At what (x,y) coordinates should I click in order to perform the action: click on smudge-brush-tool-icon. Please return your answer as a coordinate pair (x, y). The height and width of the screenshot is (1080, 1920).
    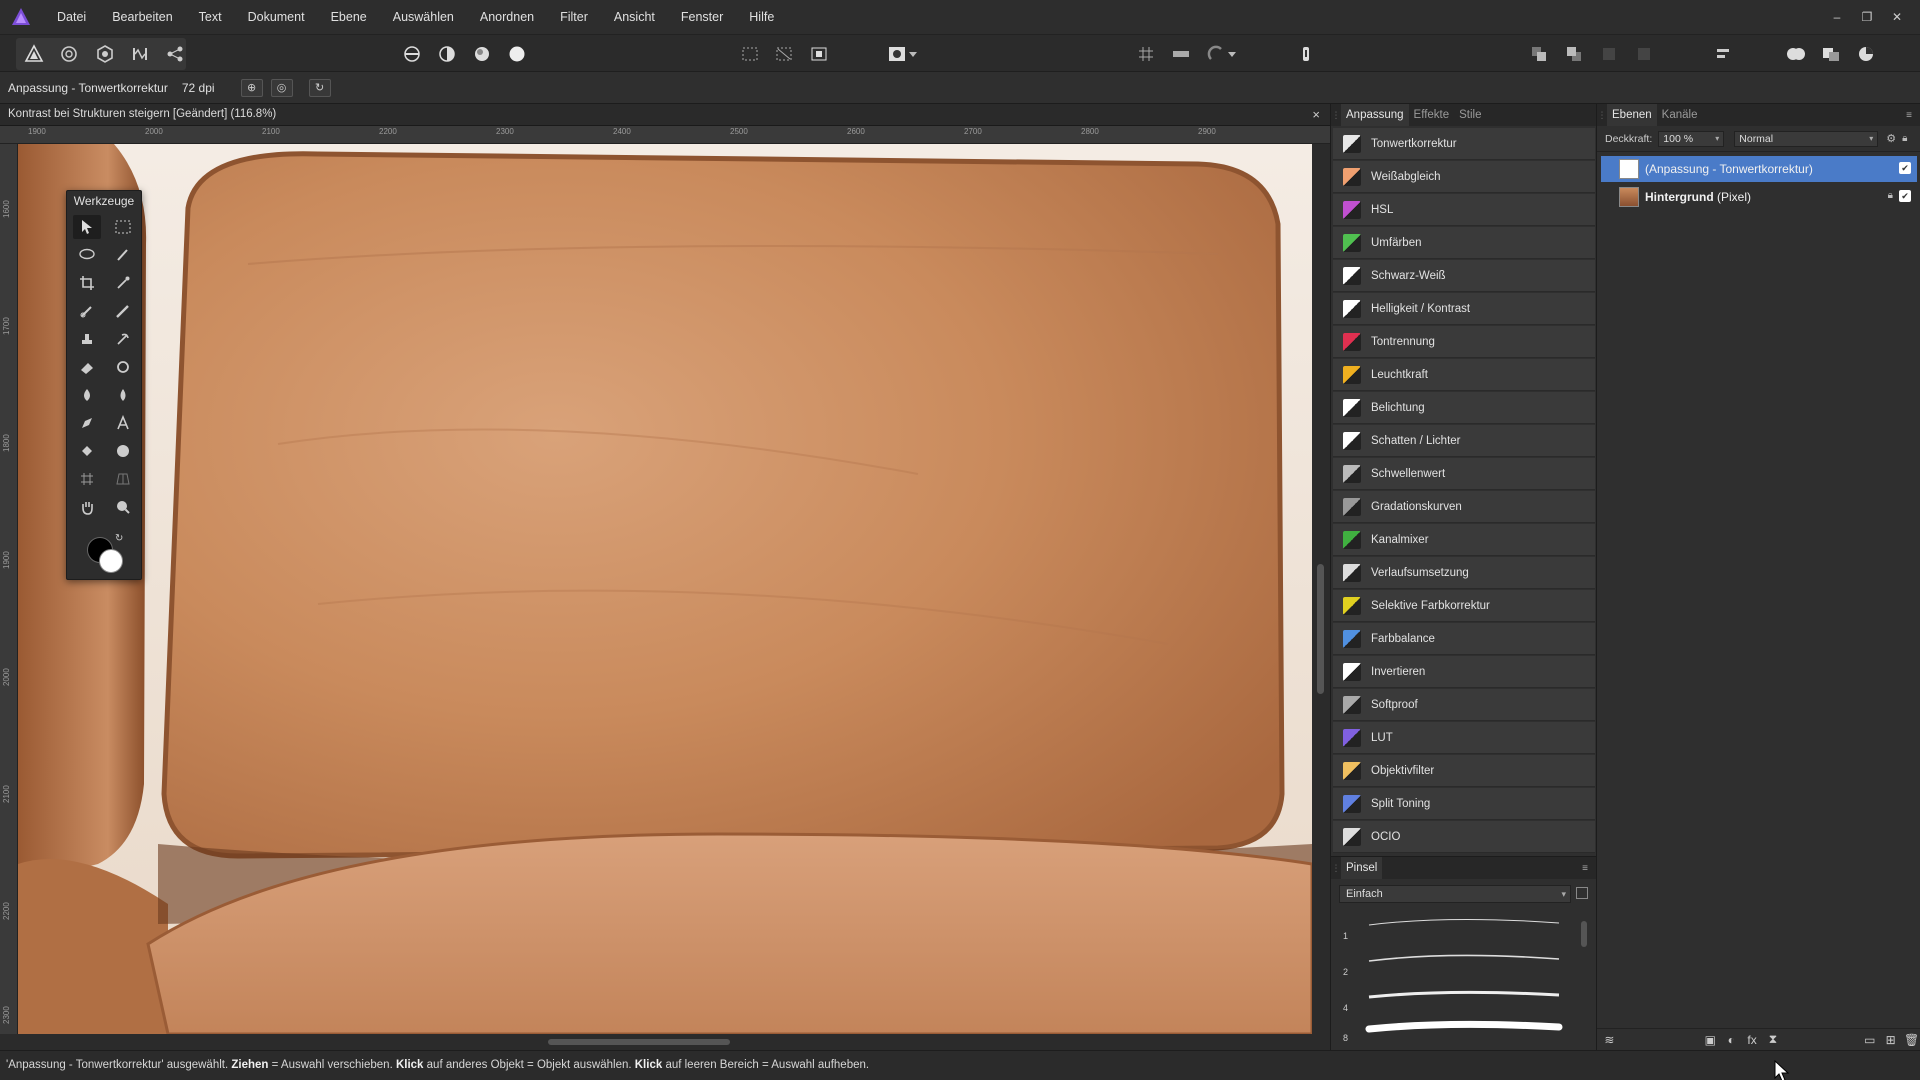
    Looking at the image, I should click on (87, 395).